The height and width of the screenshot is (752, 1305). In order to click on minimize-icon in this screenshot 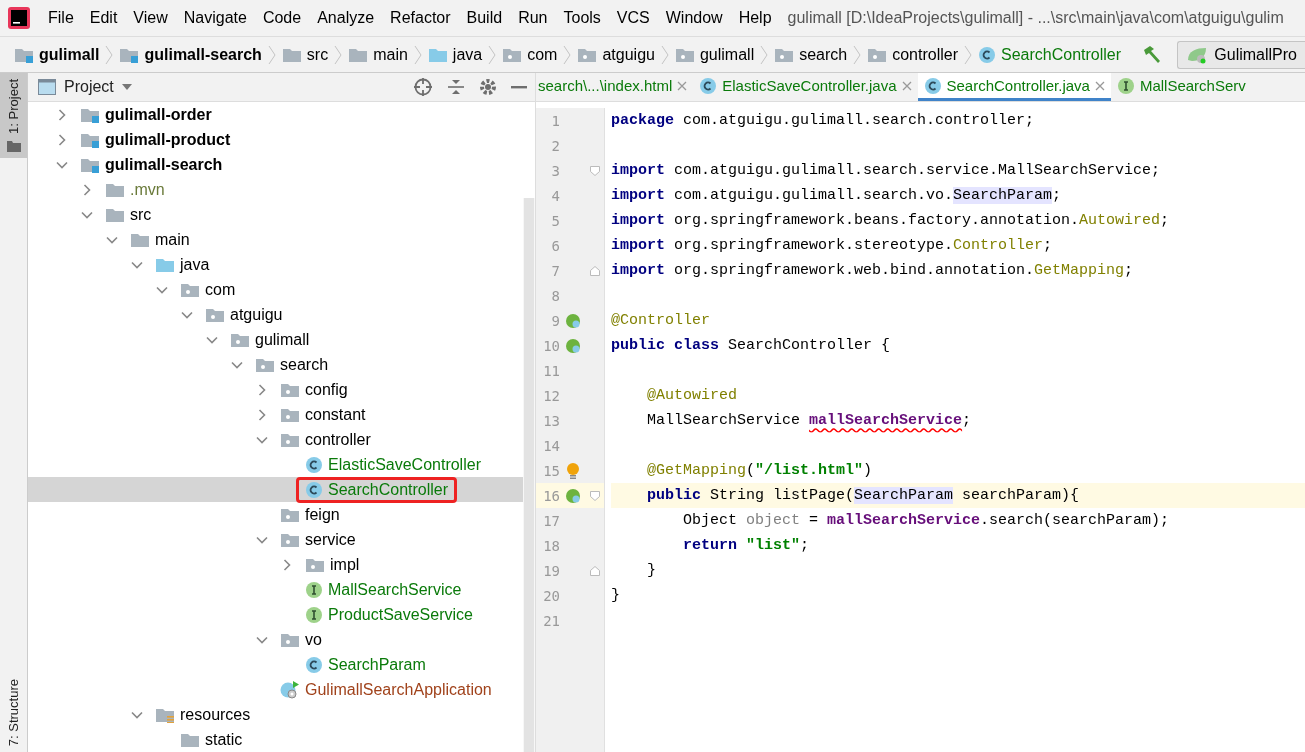, I will do `click(519, 87)`.